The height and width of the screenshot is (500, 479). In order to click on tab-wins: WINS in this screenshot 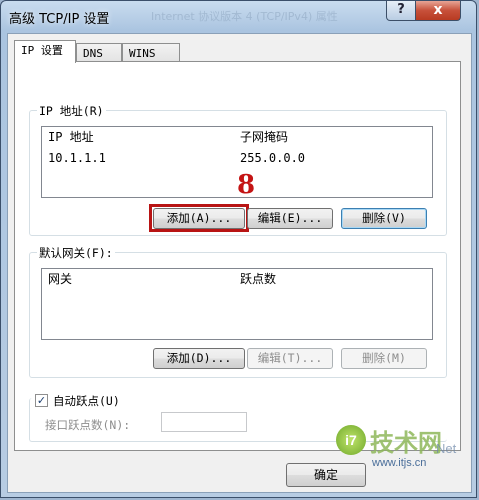, I will do `click(151, 52)`.